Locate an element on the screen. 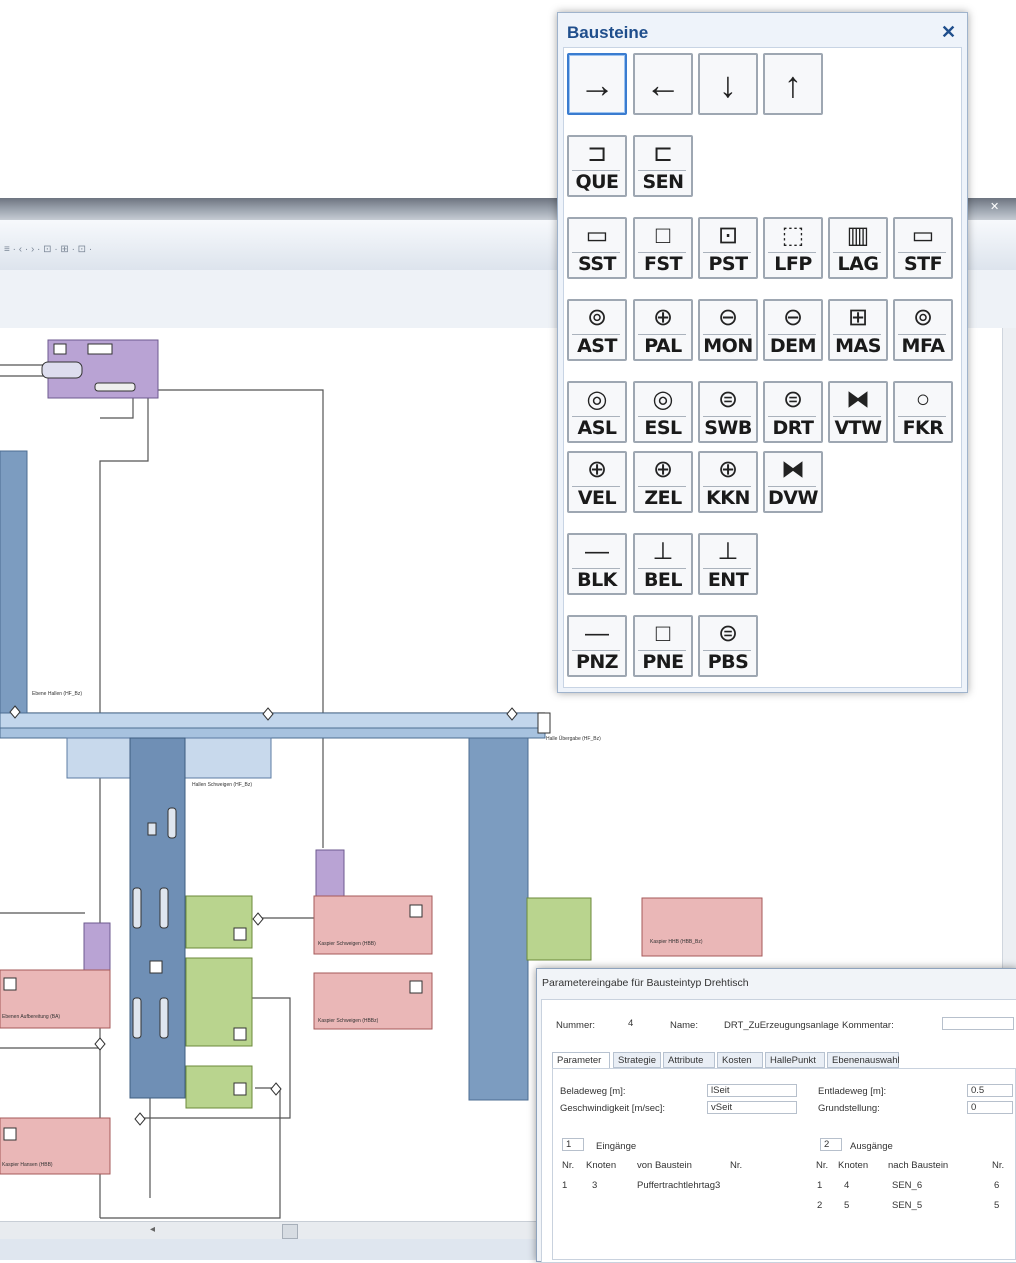 The height and width of the screenshot is (1263, 1016). palette-esl-icon: ◎ is located at coordinates (663, 399).